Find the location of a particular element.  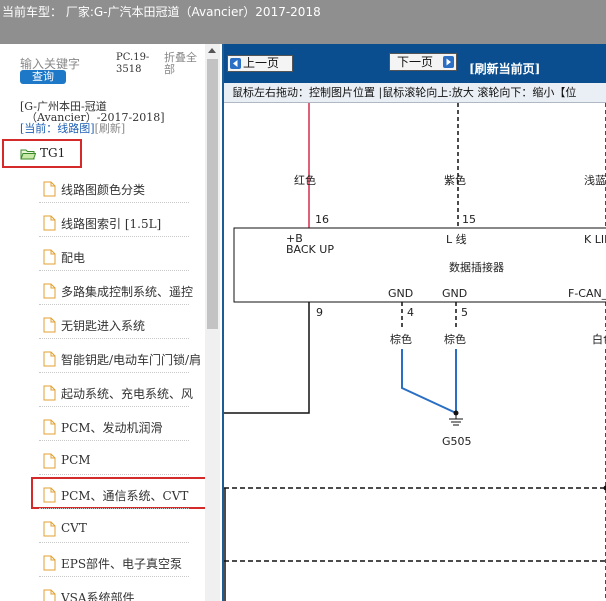

tree-item: 起动系统、充电系统、风 is located at coordinates (125, 393).